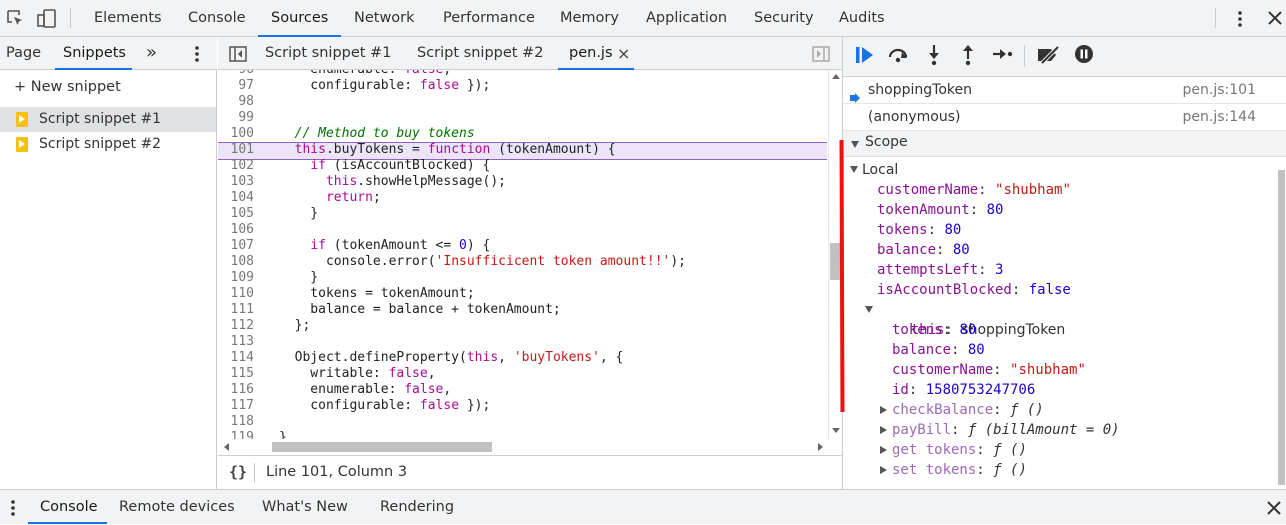 The height and width of the screenshot is (525, 1286). Describe the element at coordinates (236, 294) in the screenshot. I see `line-number: 110` at that location.